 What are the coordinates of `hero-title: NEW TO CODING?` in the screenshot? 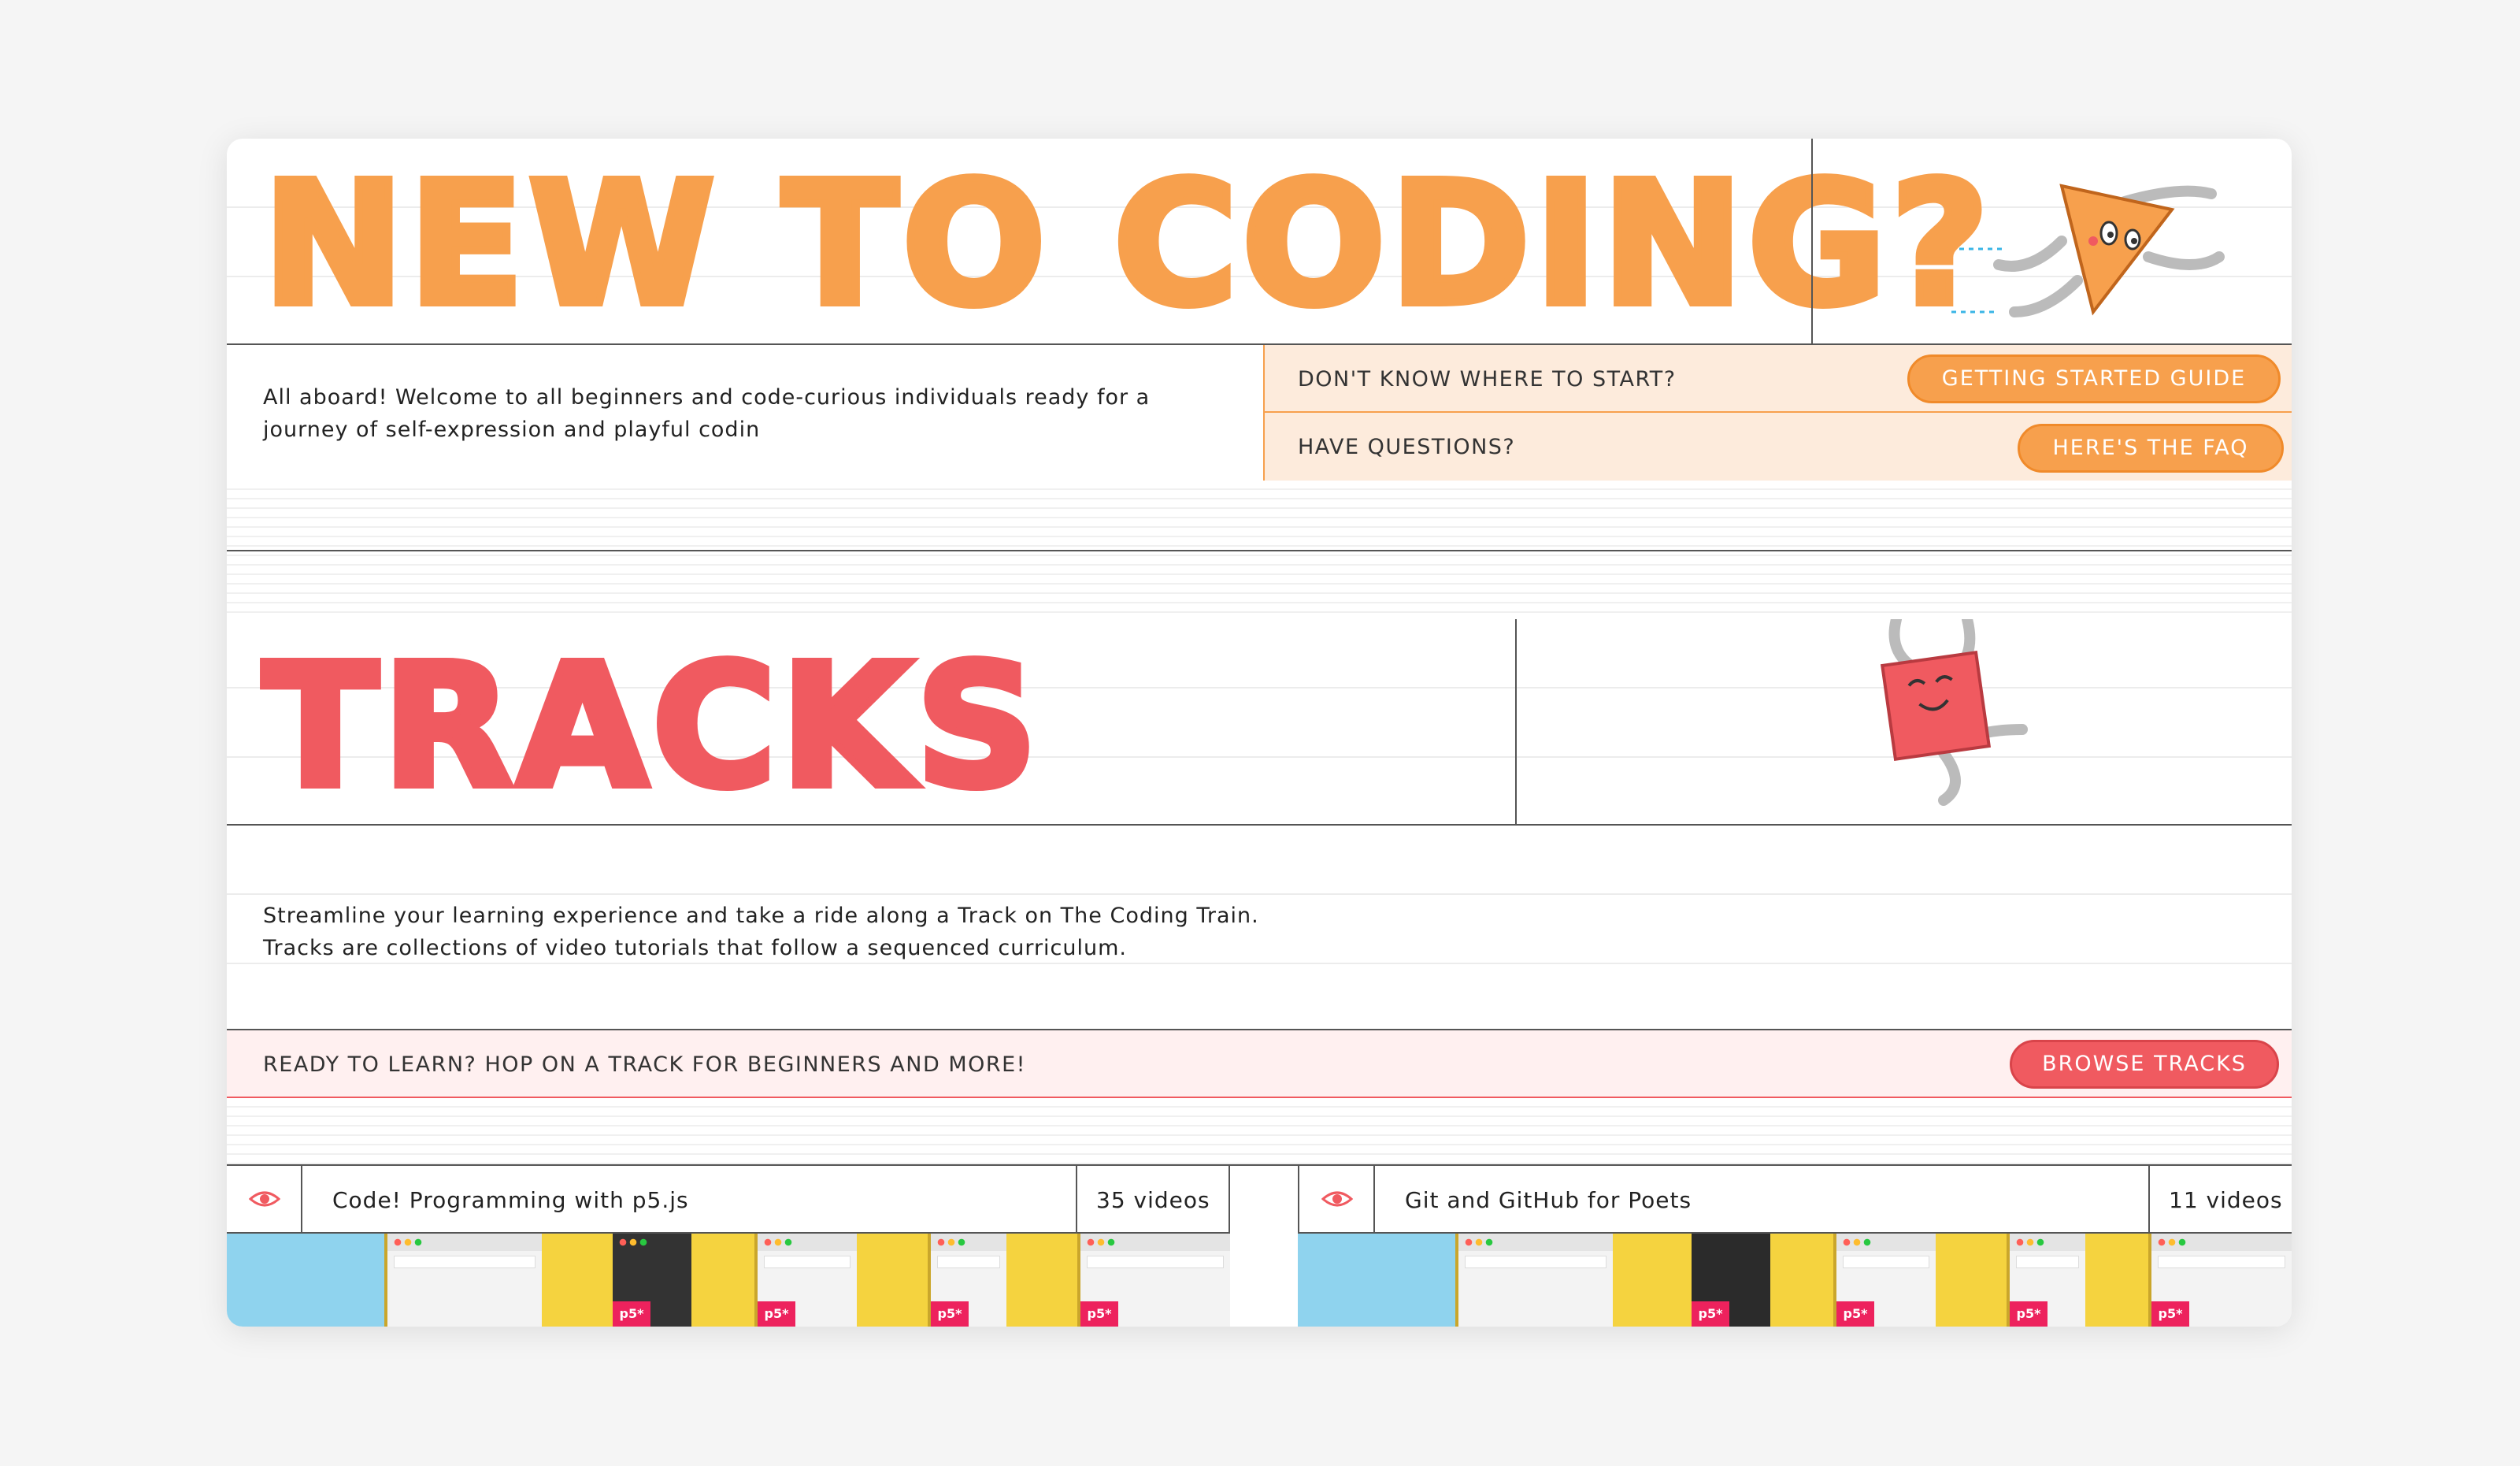 It's located at (1126, 245).